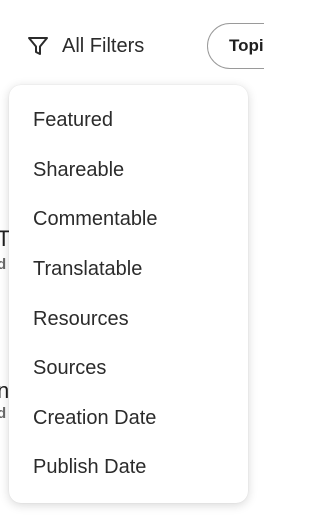 Image resolution: width=320 pixels, height=516 pixels. Describe the element at coordinates (5, 390) in the screenshot. I see `background-card-title-fragment: n` at that location.